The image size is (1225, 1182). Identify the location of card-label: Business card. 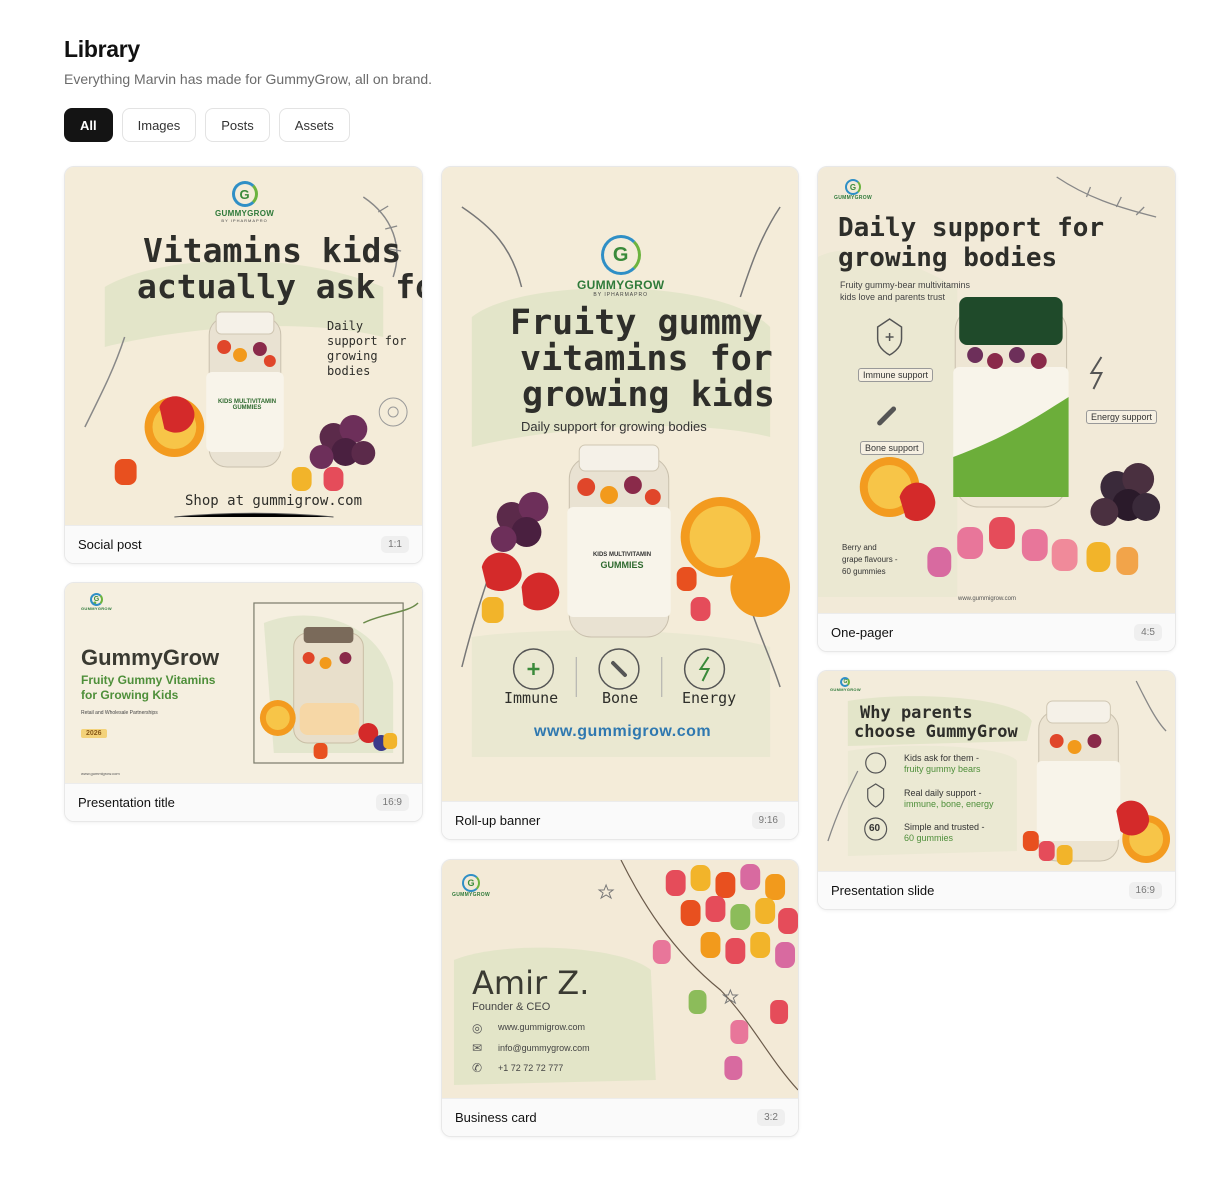
(496, 1117).